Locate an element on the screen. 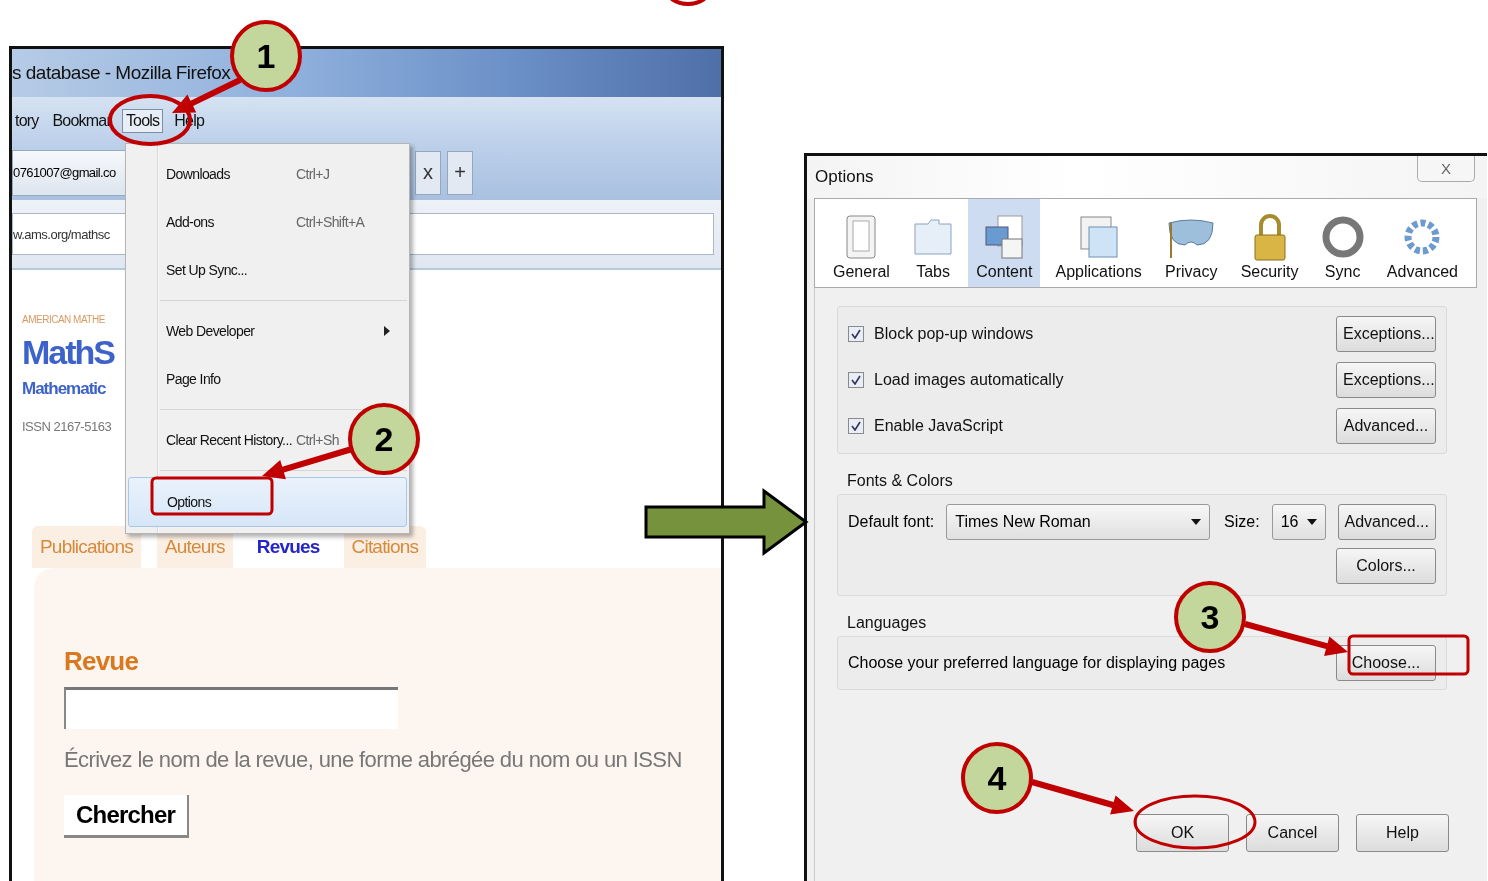 This screenshot has width=1488, height=881. tab-label: 0761007@gmail.co is located at coordinates (64, 172).